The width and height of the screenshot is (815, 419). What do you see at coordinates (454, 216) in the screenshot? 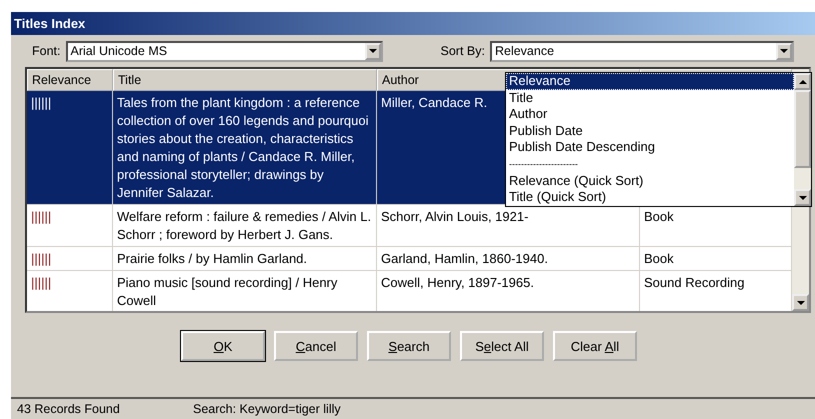
I see `author-cell: Schorr, Alvin Louis, 1921-` at bounding box center [454, 216].